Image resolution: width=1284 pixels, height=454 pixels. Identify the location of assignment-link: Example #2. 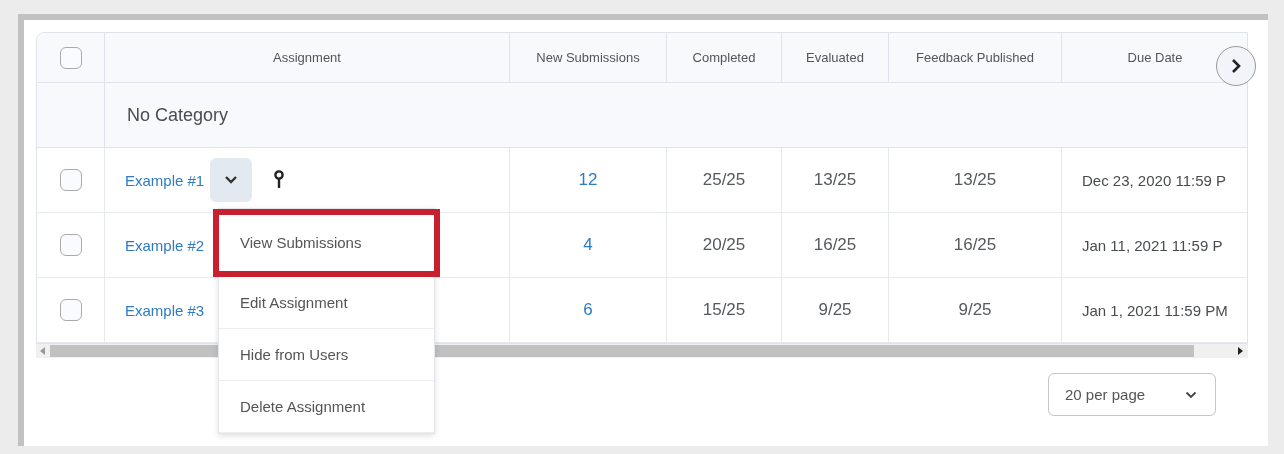
(165, 245).